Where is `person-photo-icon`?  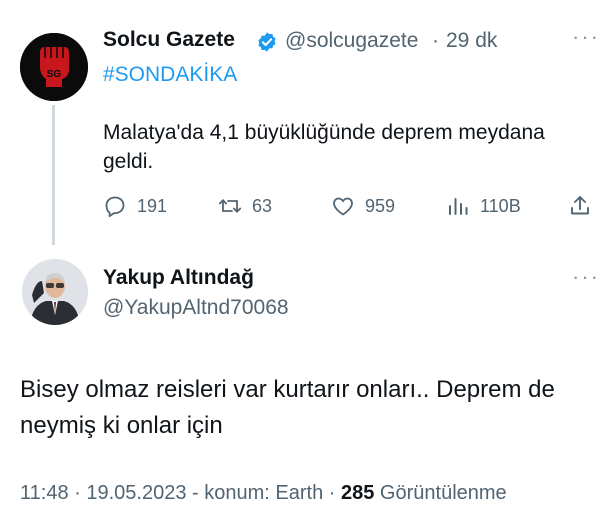
person-photo-icon is located at coordinates (55, 292).